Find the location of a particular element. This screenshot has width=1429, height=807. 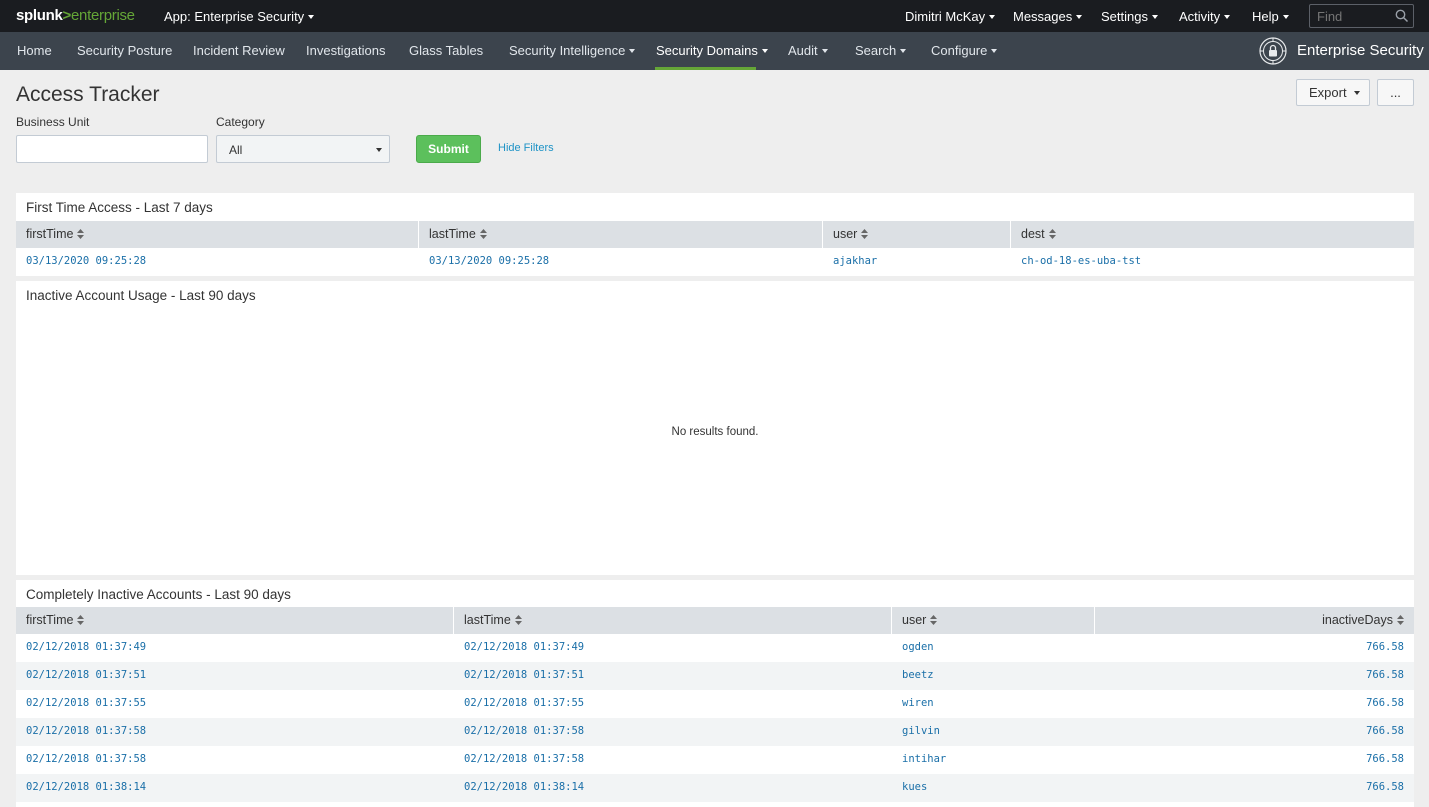

hide-filters-link: Hide Filters is located at coordinates (526, 148).